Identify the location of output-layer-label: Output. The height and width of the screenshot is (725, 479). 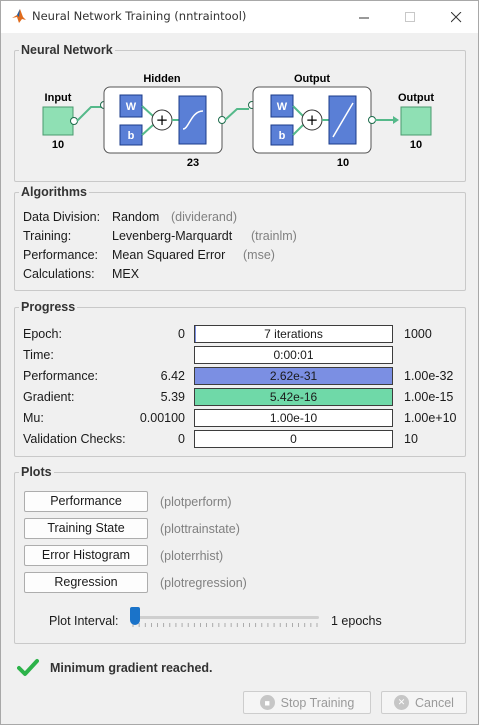
(312, 79).